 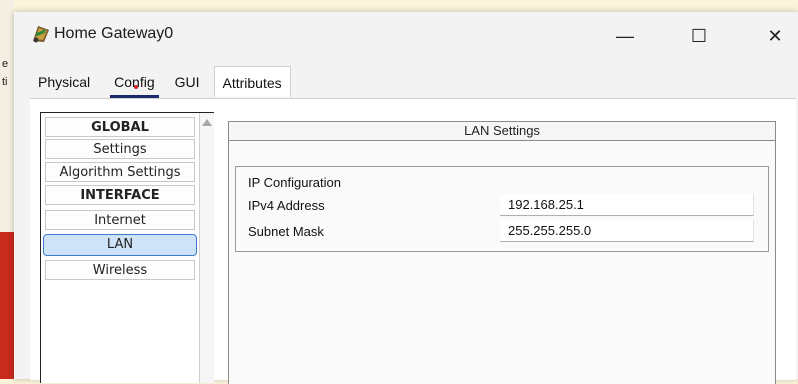 I want to click on lan-settings-header: LAN Settings, so click(x=502, y=131).